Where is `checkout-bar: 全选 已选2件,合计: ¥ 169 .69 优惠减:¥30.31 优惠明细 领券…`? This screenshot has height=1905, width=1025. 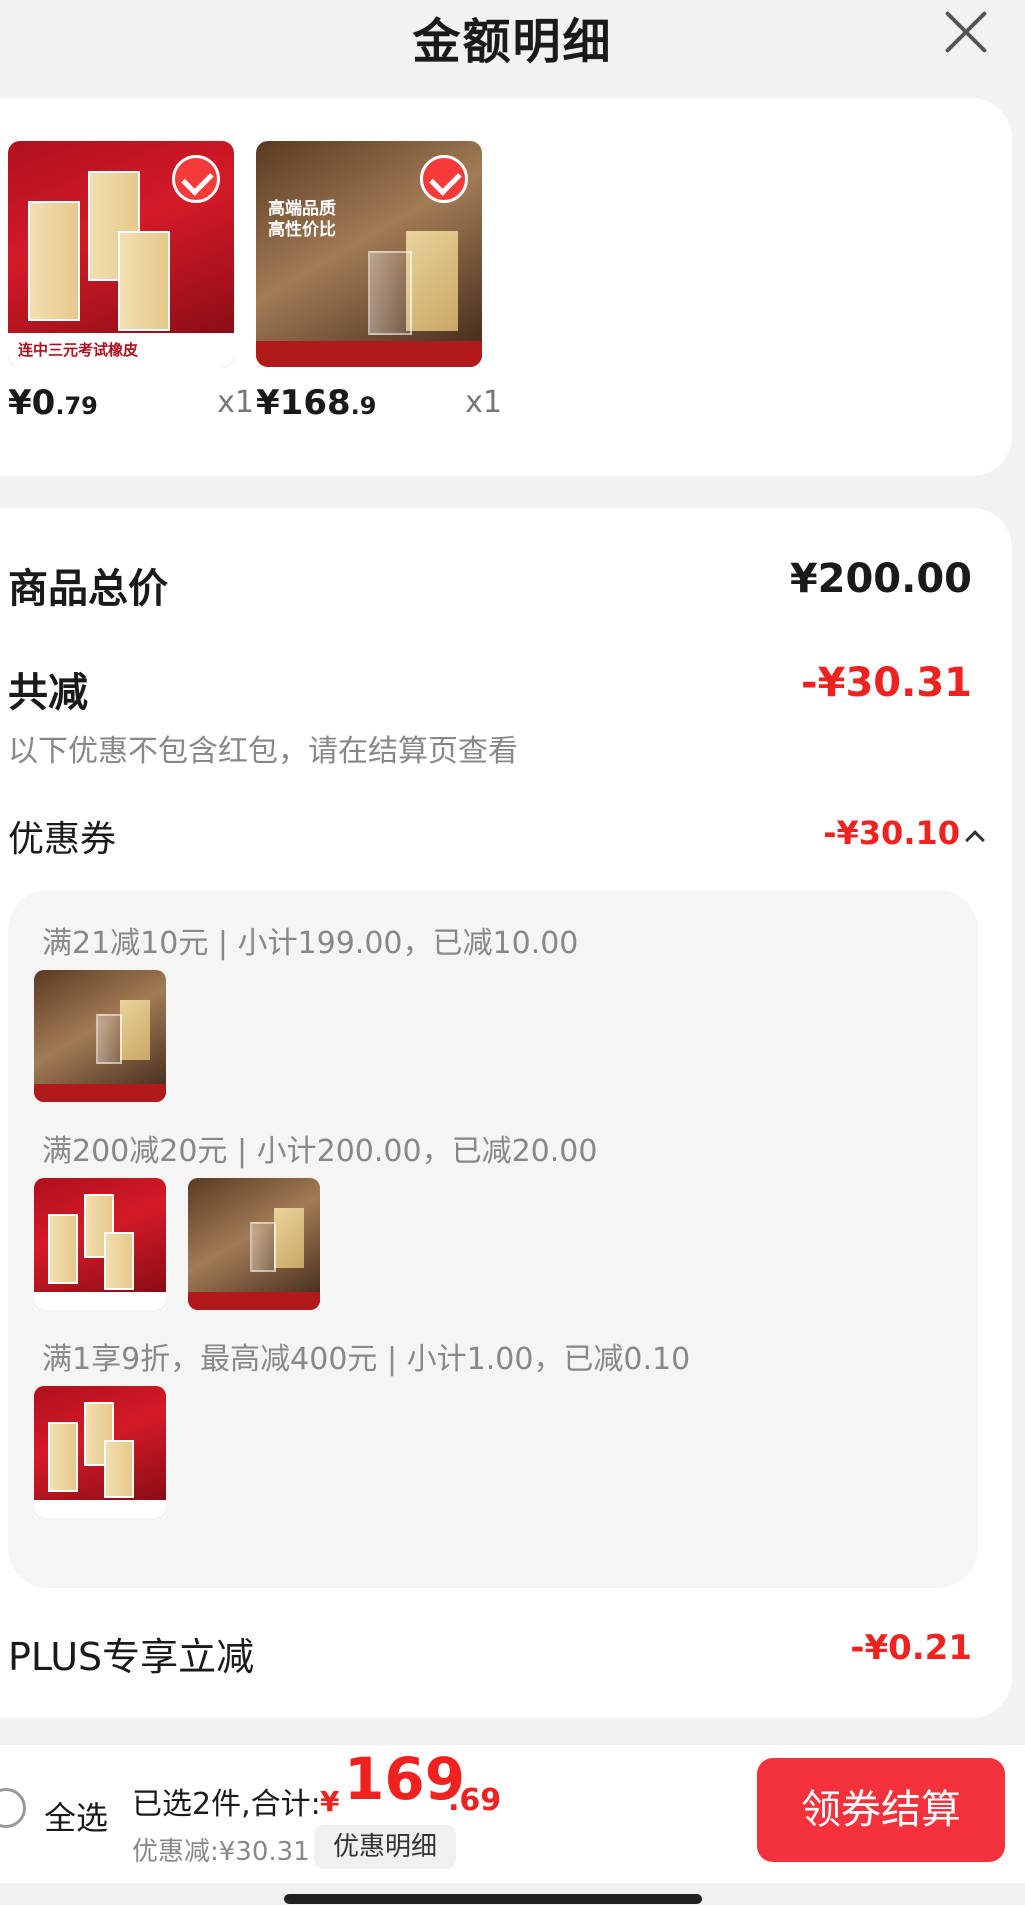 checkout-bar: 全选 已选2件,合计: ¥ 169 .69 优惠减:¥30.31 优惠明细 领券… is located at coordinates (512, 1814).